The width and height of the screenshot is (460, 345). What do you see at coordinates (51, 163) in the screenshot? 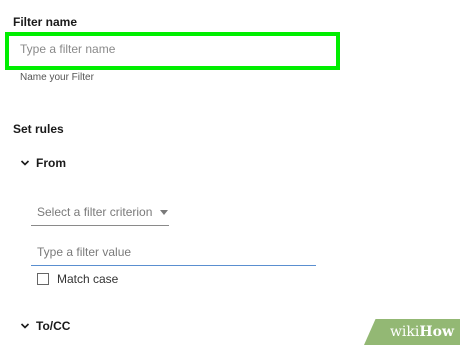
I see `from-section-label: From` at bounding box center [51, 163].